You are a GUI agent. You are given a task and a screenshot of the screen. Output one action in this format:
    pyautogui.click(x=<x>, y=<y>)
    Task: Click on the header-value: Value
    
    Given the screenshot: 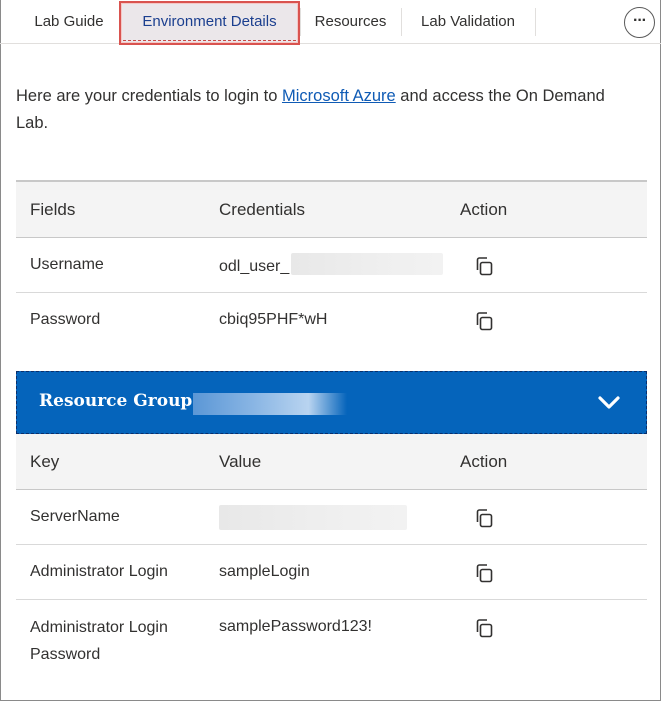 What is the action you would take?
    pyautogui.click(x=240, y=461)
    